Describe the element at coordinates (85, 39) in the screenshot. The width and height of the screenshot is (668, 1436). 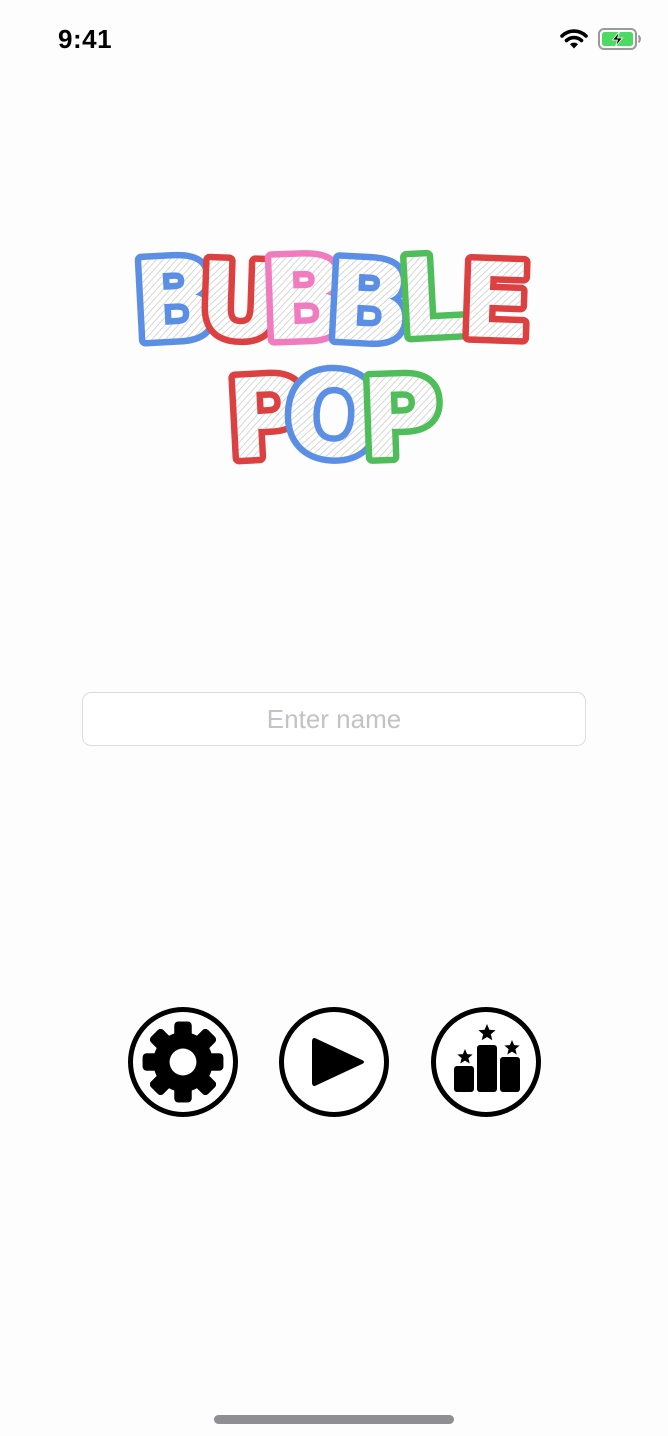
I see `status-time: 9:41` at that location.